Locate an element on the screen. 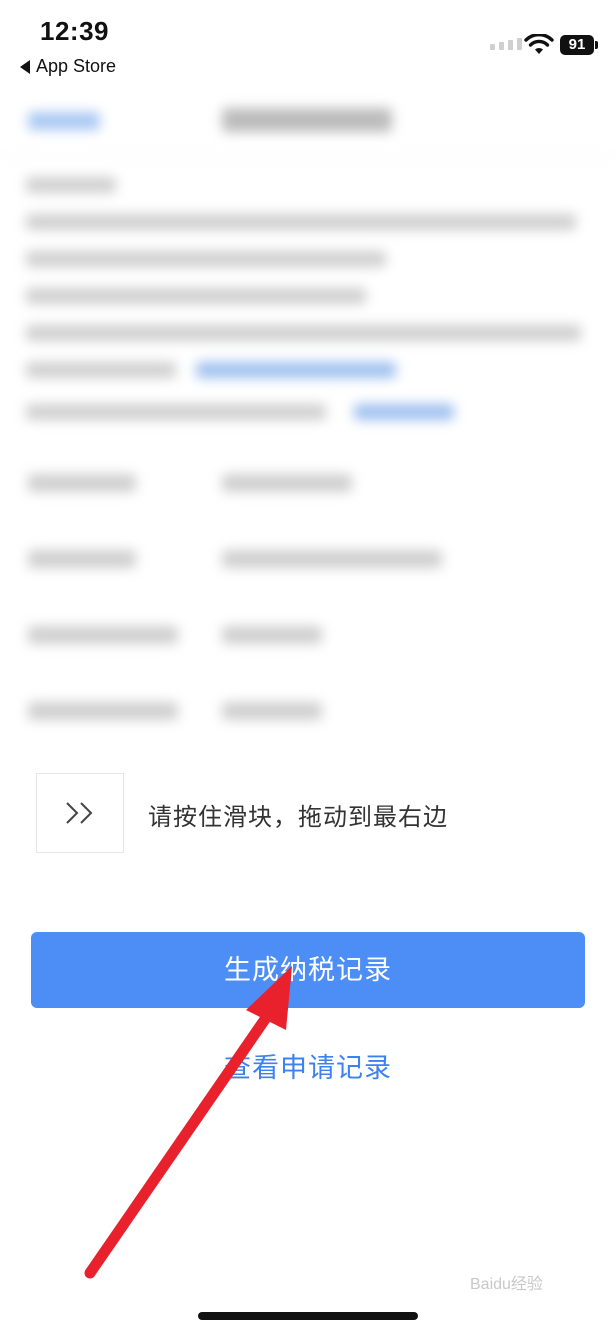 The height and width of the screenshot is (1334, 616). cellular-signal-icon is located at coordinates (506, 44).